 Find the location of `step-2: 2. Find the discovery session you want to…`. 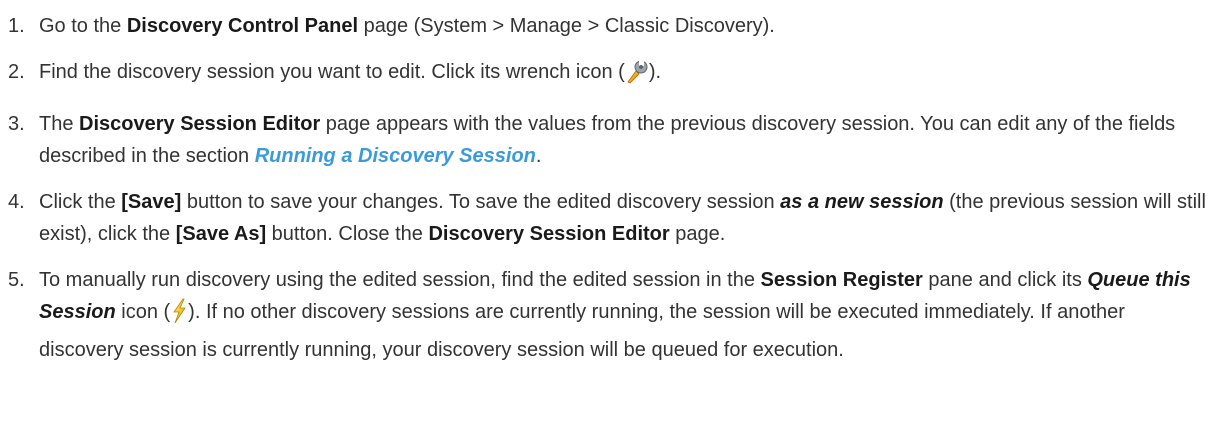

step-2: 2. Find the discovery session you want to… is located at coordinates (610, 75).